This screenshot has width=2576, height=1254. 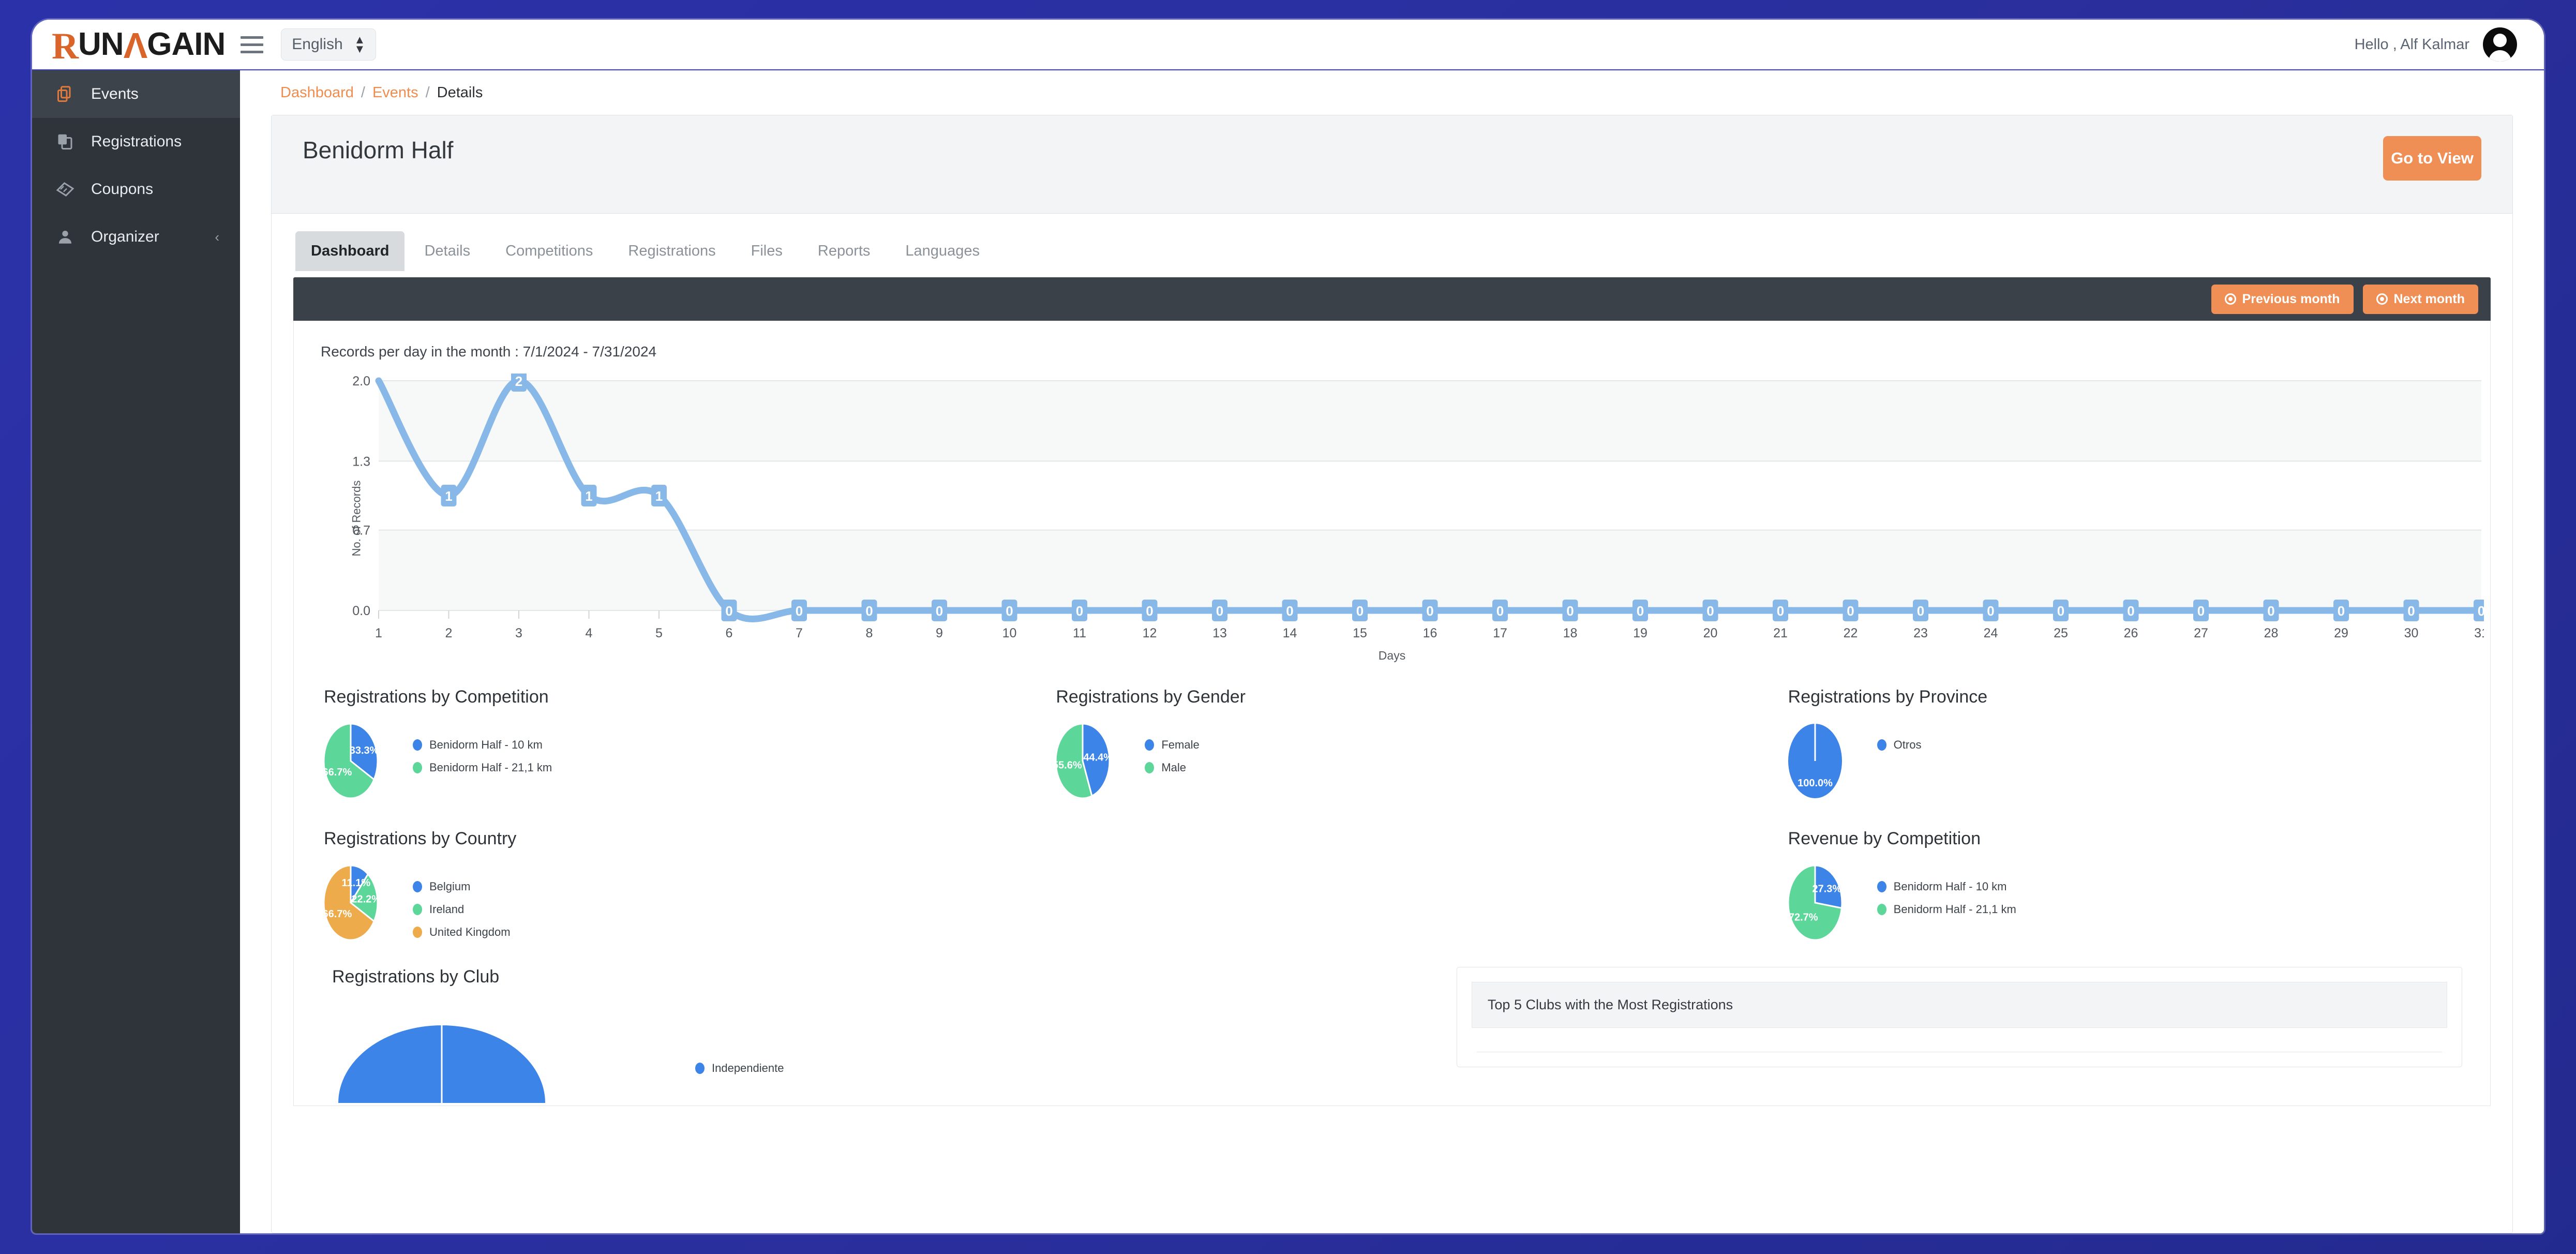 What do you see at coordinates (486, 745) in the screenshot?
I see `legend-label: Benidorm Half - 10 km` at bounding box center [486, 745].